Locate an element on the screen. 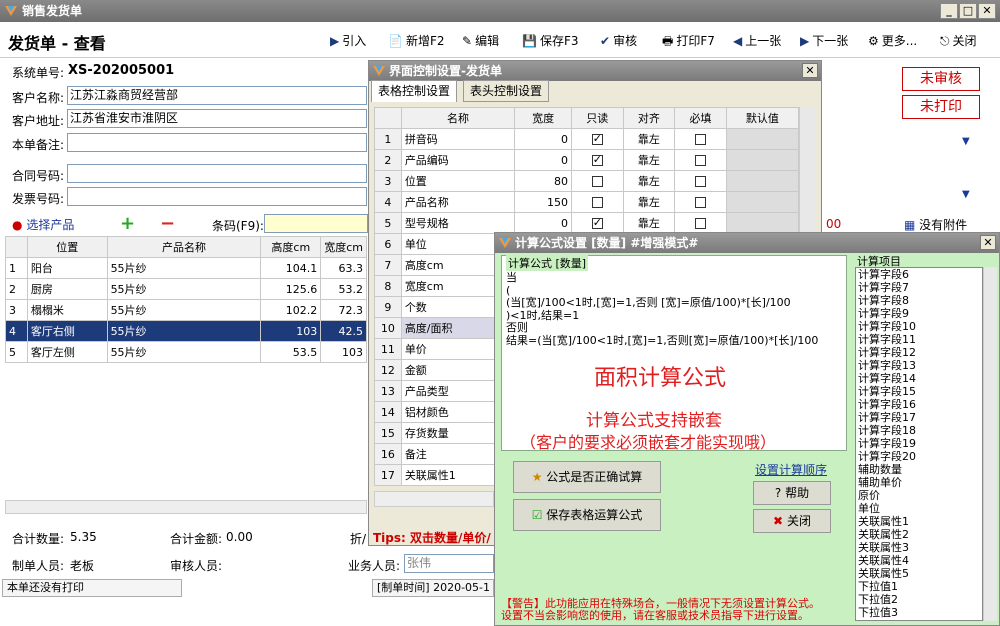 The width and height of the screenshot is (1000, 626). table-row: 3 位置 80 靠左 is located at coordinates (587, 181).